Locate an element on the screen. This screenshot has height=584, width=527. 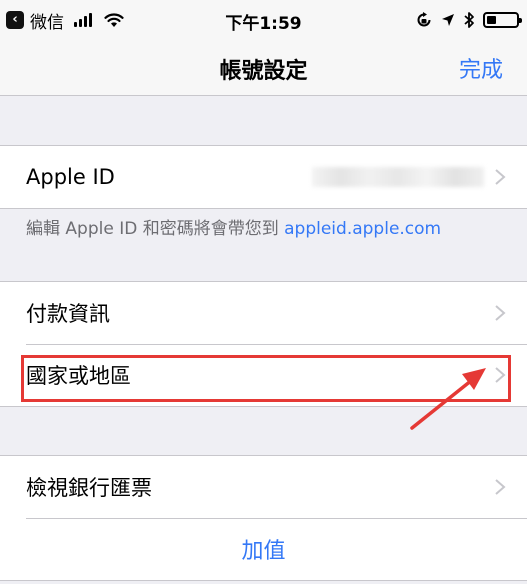
battery-icon is located at coordinates (502, 20).